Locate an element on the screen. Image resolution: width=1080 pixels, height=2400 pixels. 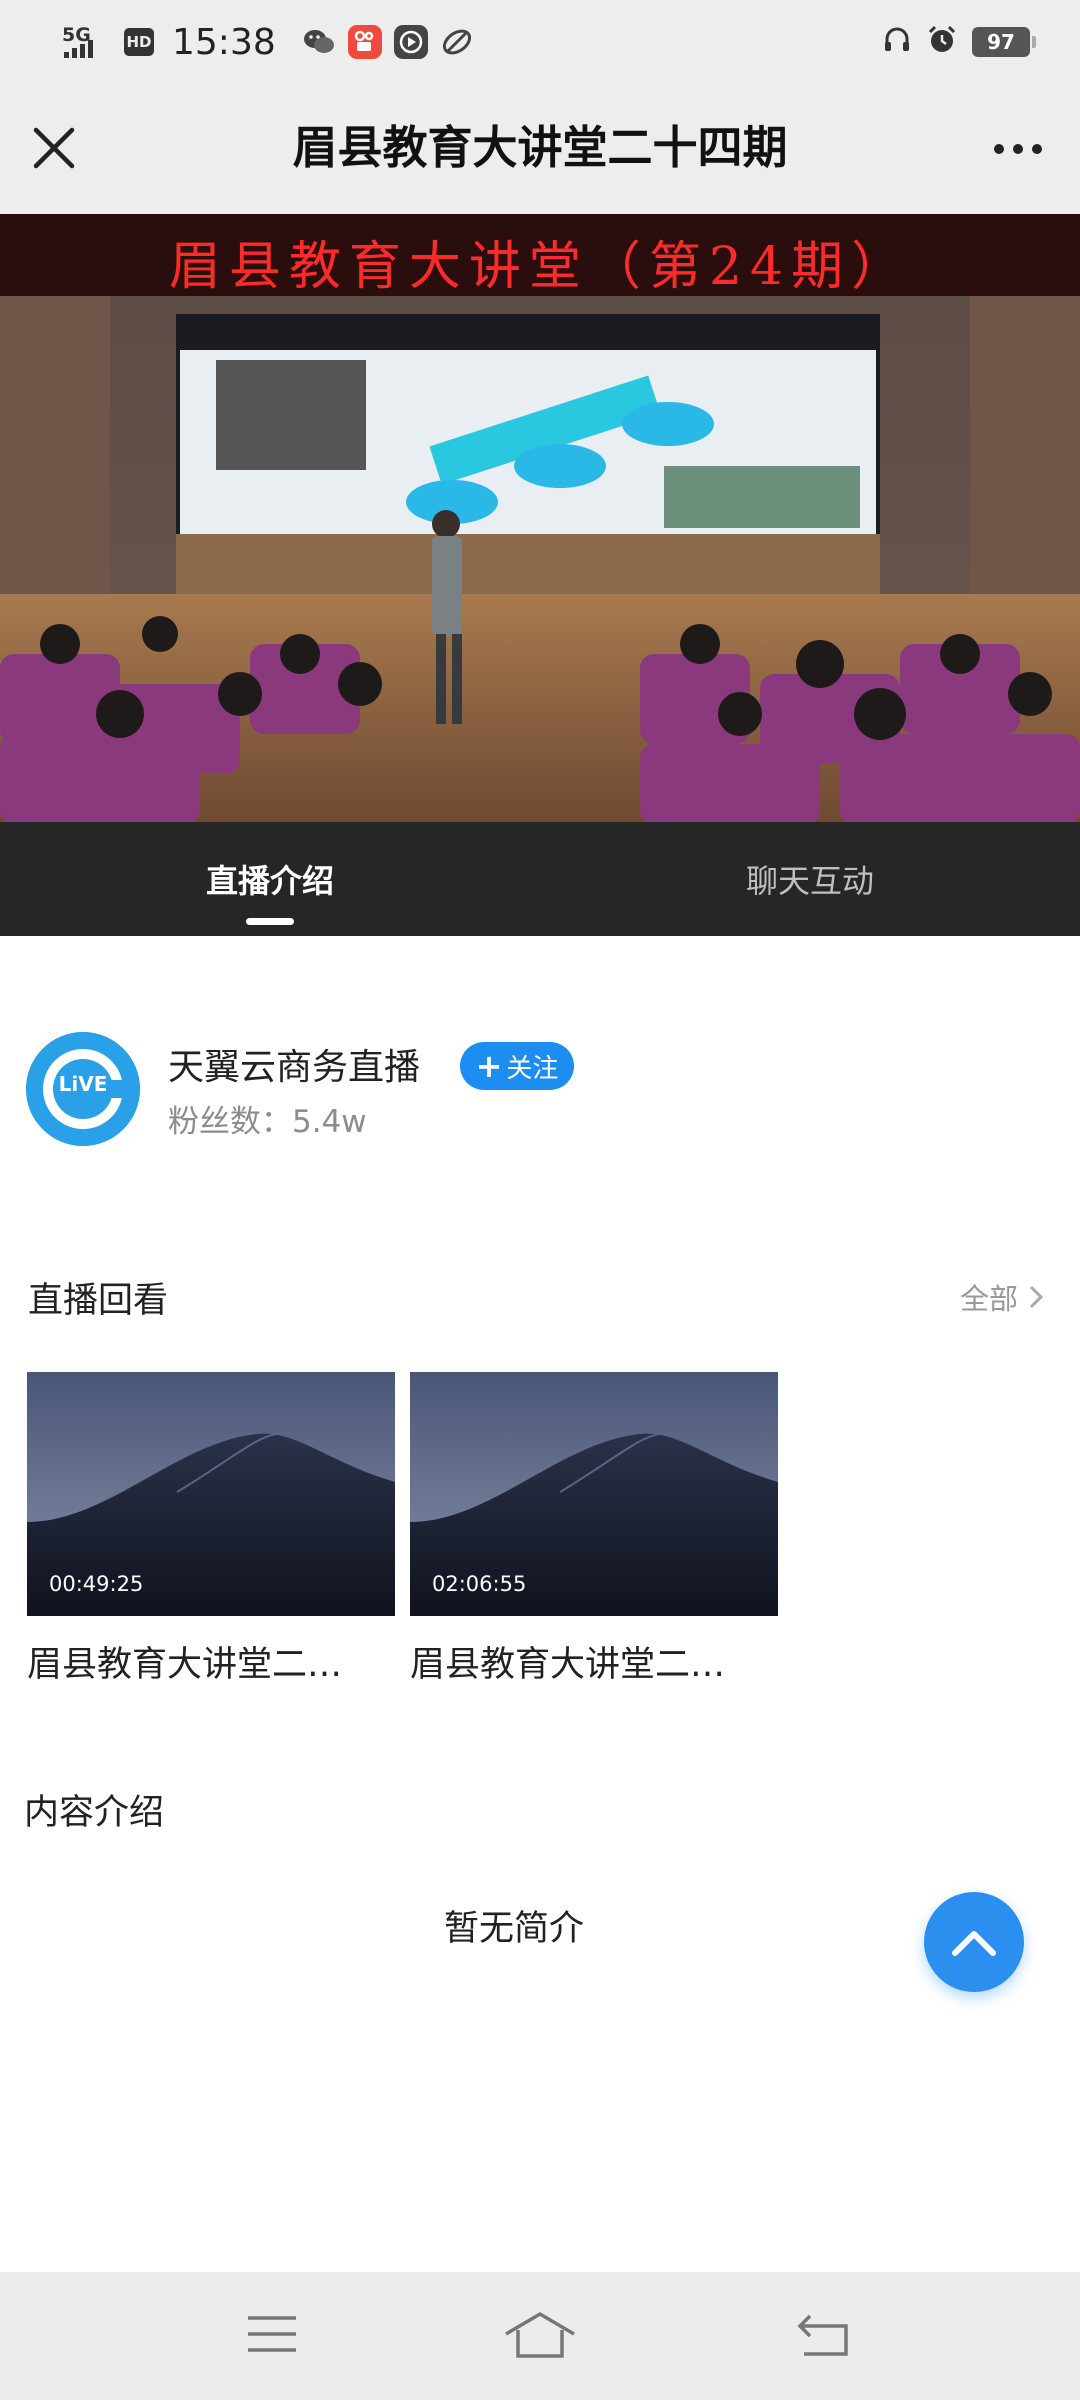
tab-chat: 聊天互动 is located at coordinates (810, 879).